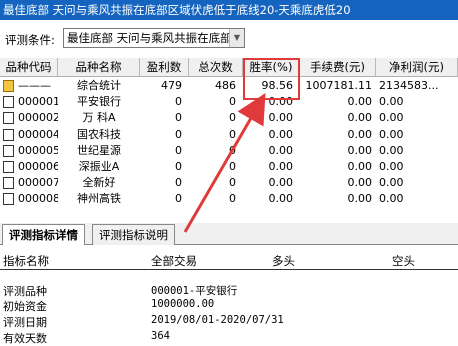 The width and height of the screenshot is (458, 346). I want to click on condition-select: 最佳底部 天问与乘风共振在底部区域伏虎低于底线20-天乘底虎低20, so click(154, 38).